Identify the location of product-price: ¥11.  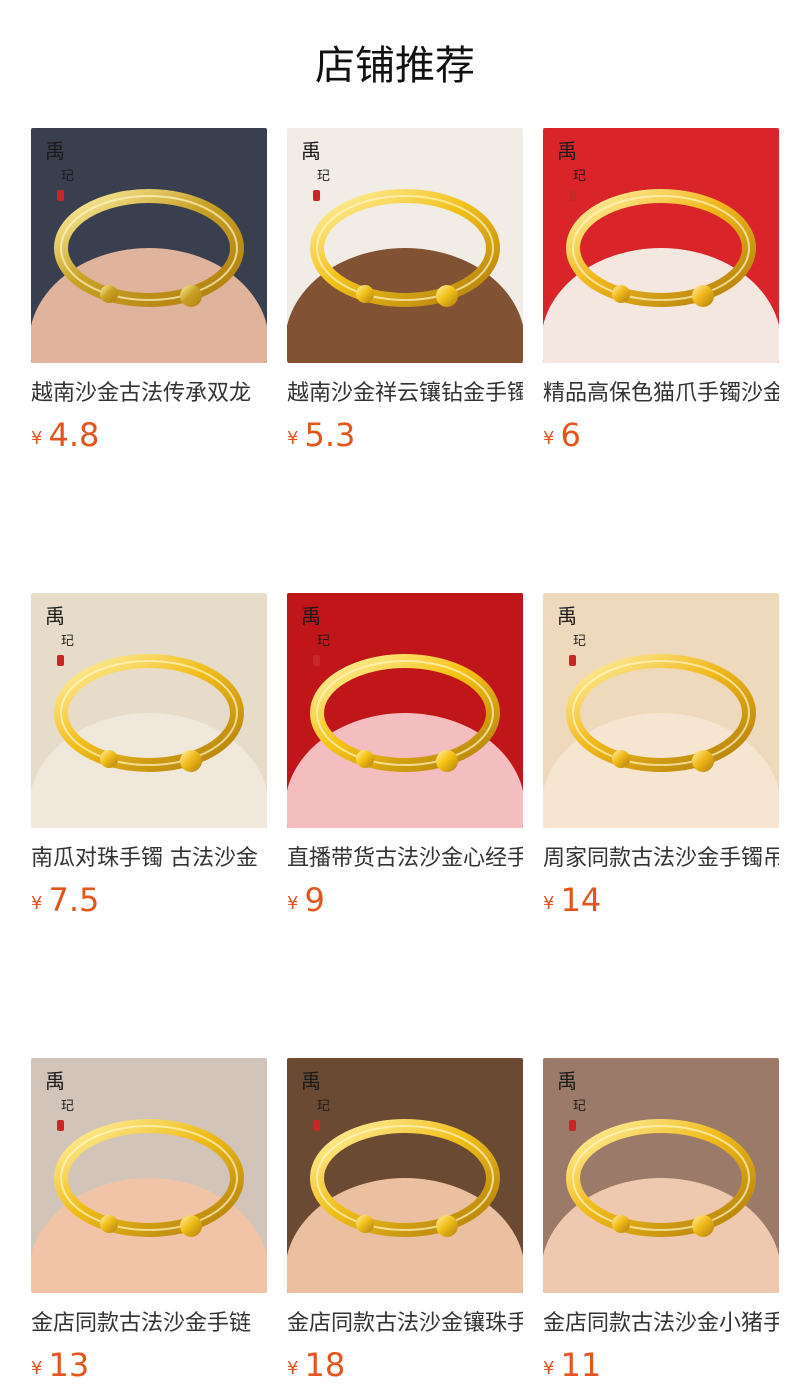
(661, 1368).